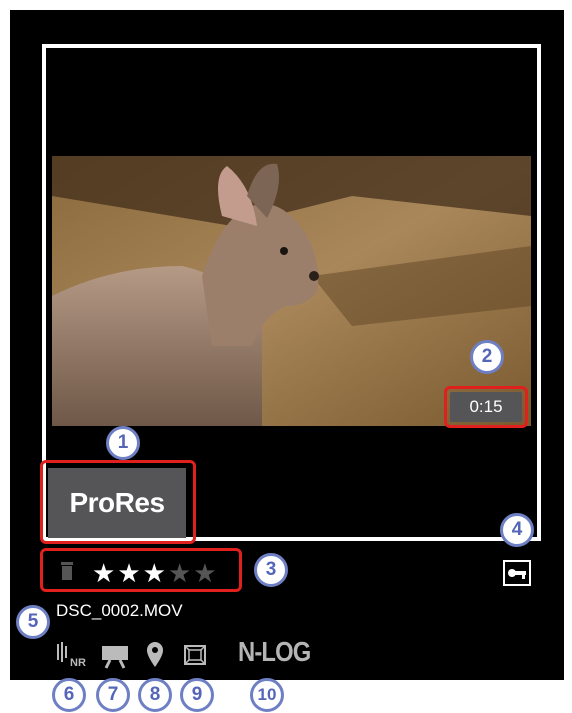  I want to click on noise-reduction-icon: NR, so click(71, 655).